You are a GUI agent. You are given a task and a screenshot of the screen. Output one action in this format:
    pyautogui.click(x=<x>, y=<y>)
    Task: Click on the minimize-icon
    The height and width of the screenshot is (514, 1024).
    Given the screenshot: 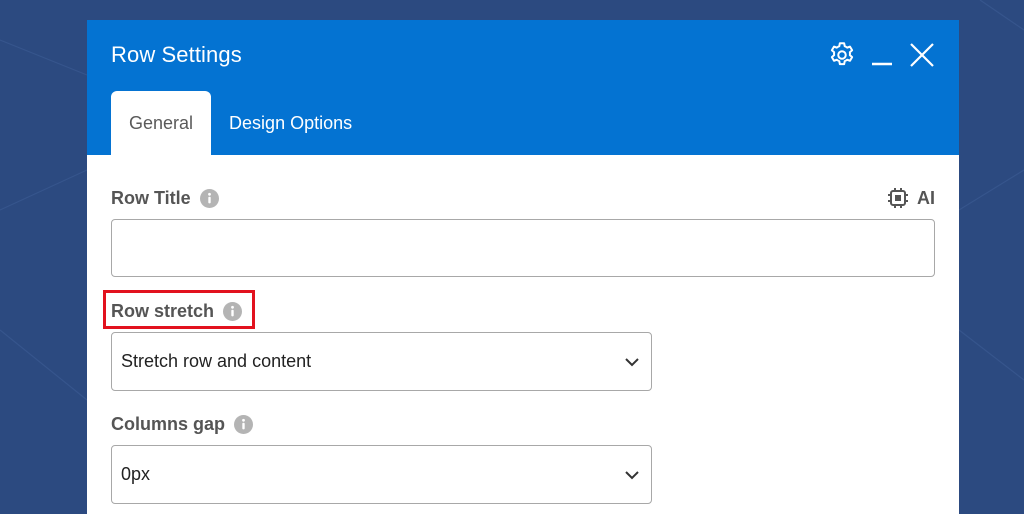 What is the action you would take?
    pyautogui.click(x=882, y=64)
    